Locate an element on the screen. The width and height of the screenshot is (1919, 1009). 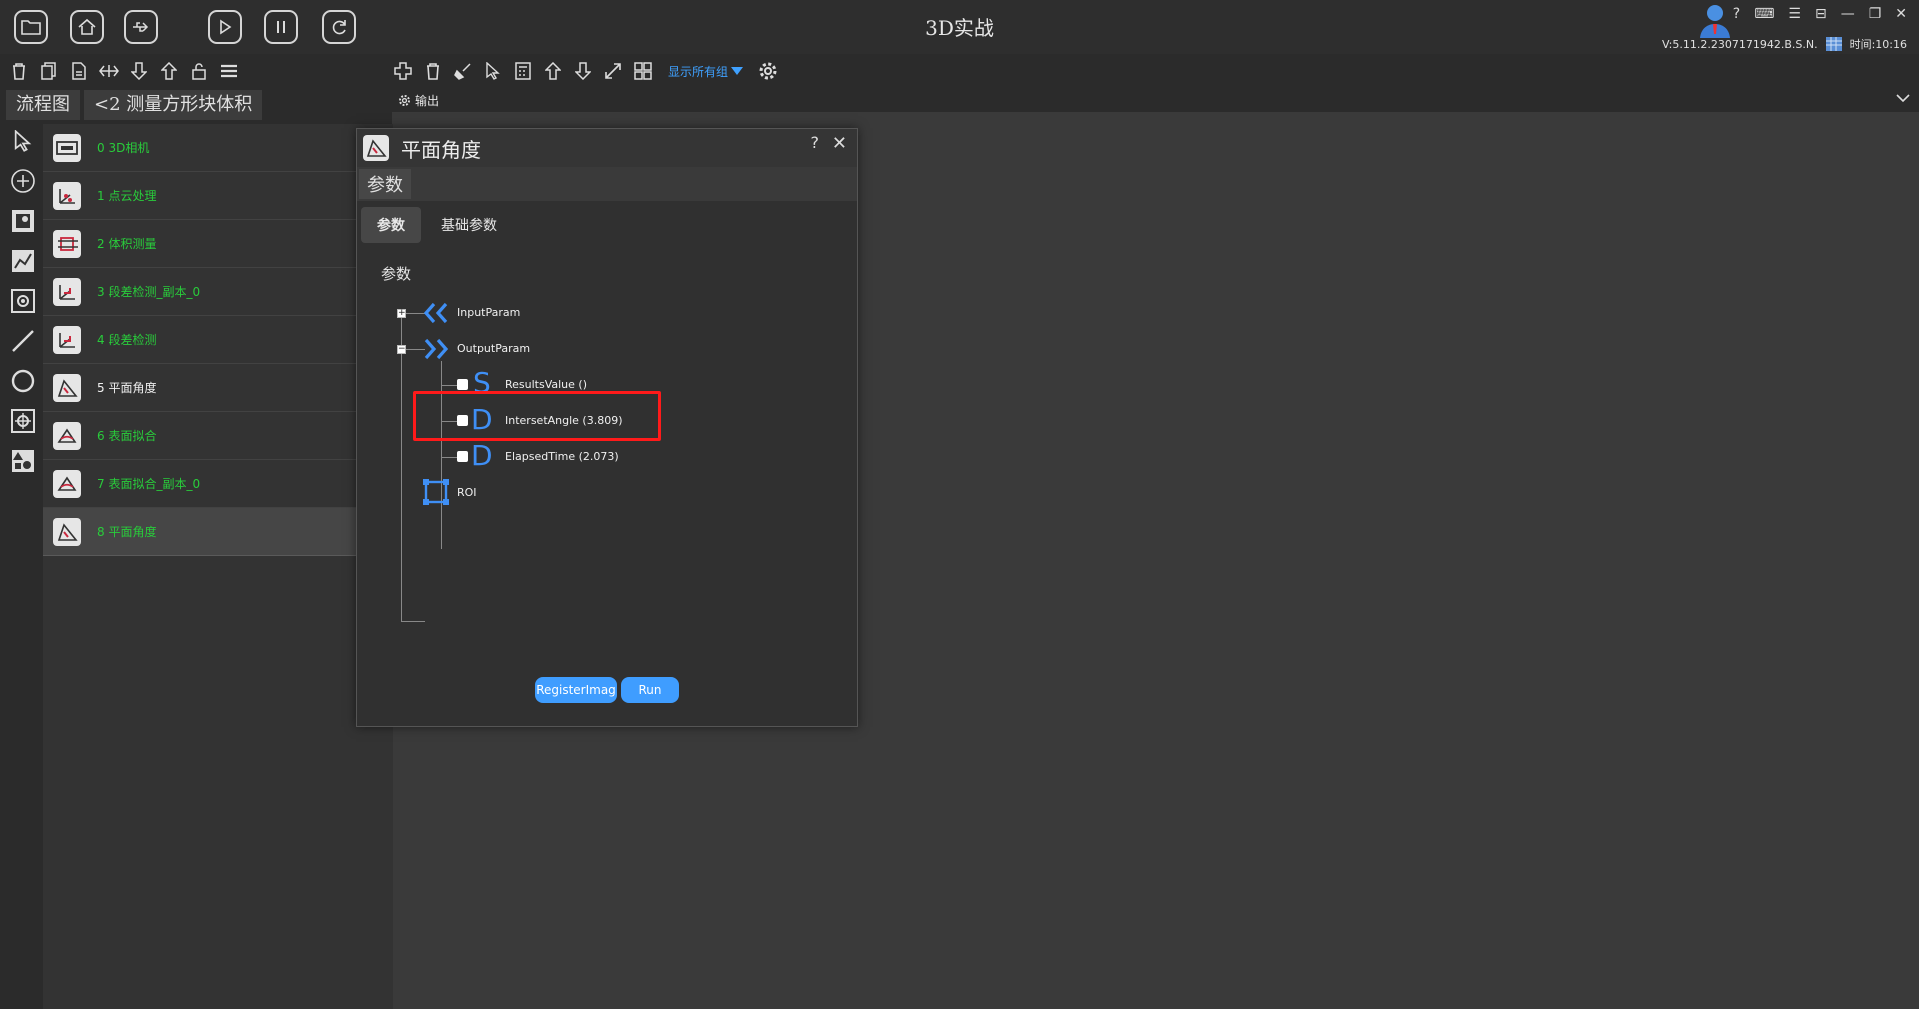
dialog-header: 平面角度 ? ✕ is located at coordinates (607, 148).